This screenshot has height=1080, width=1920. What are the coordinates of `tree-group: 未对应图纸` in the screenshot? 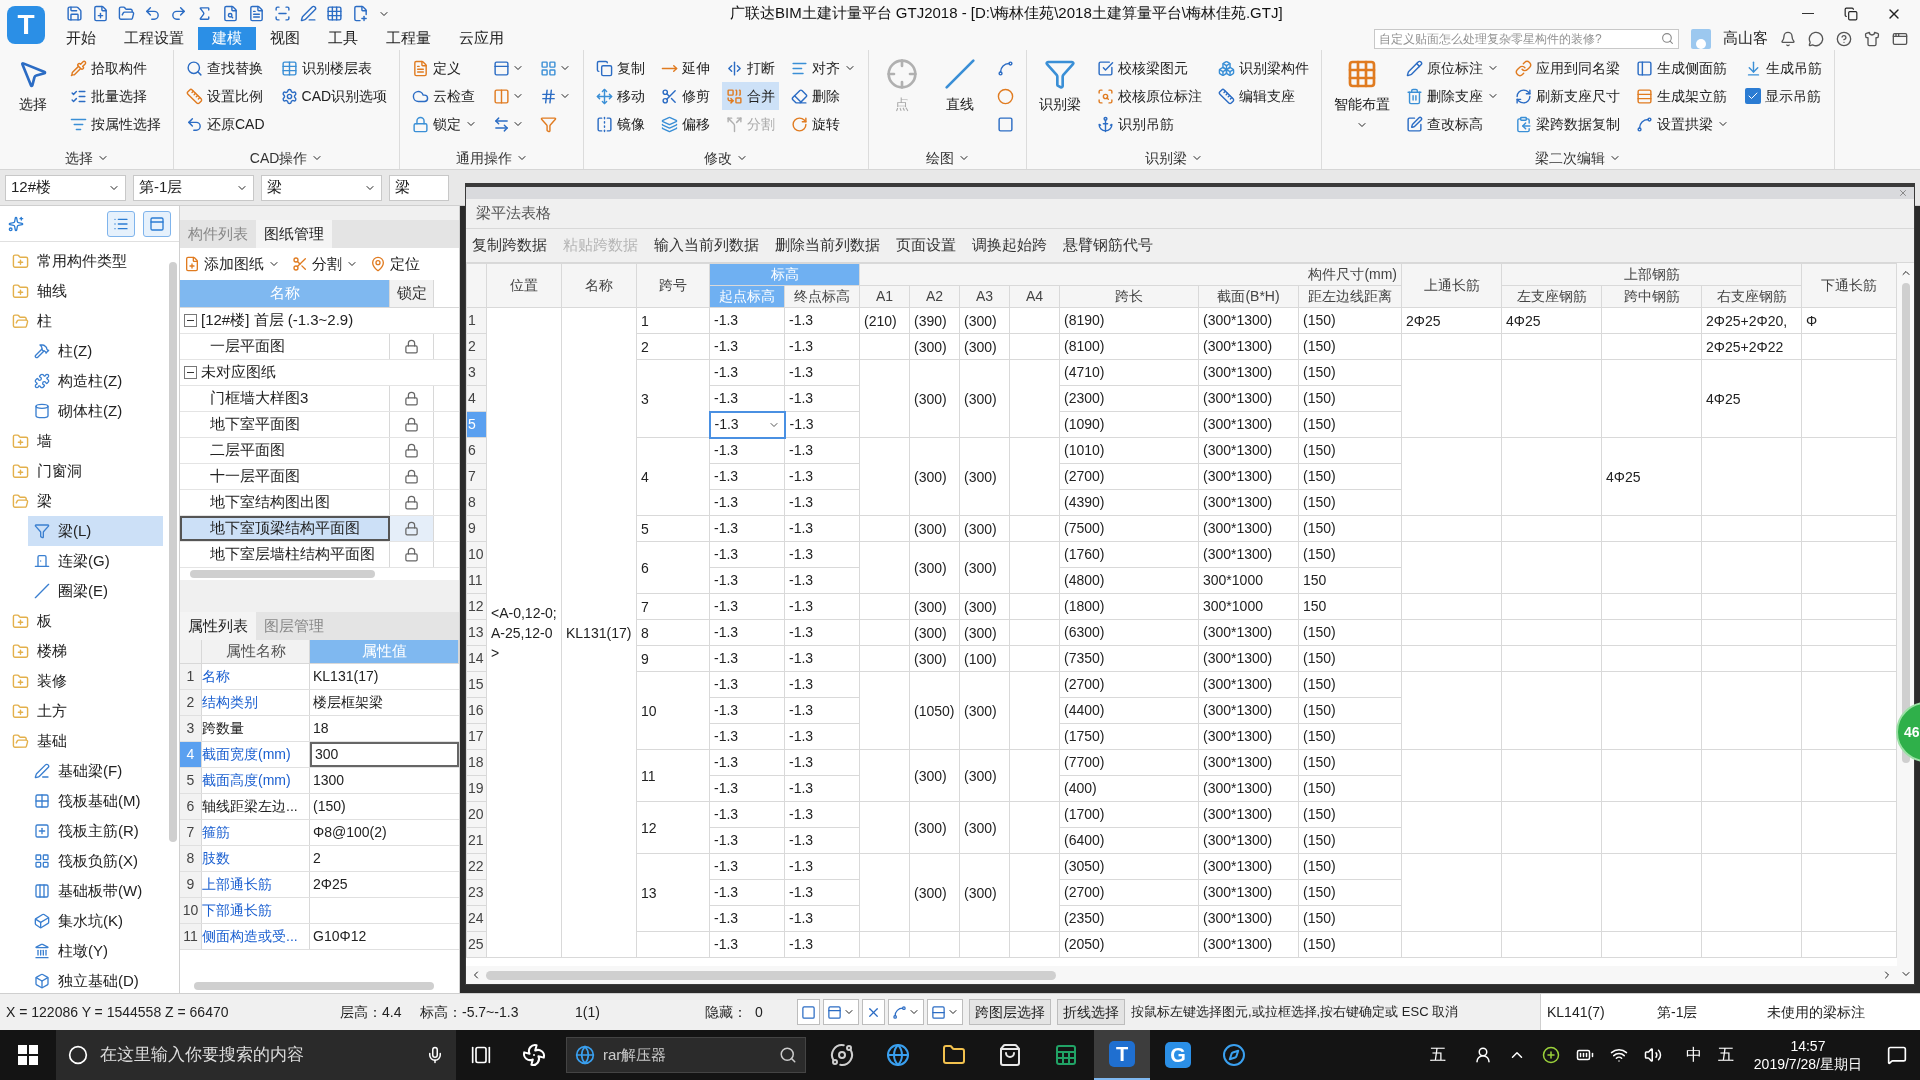 It's located at (238, 372).